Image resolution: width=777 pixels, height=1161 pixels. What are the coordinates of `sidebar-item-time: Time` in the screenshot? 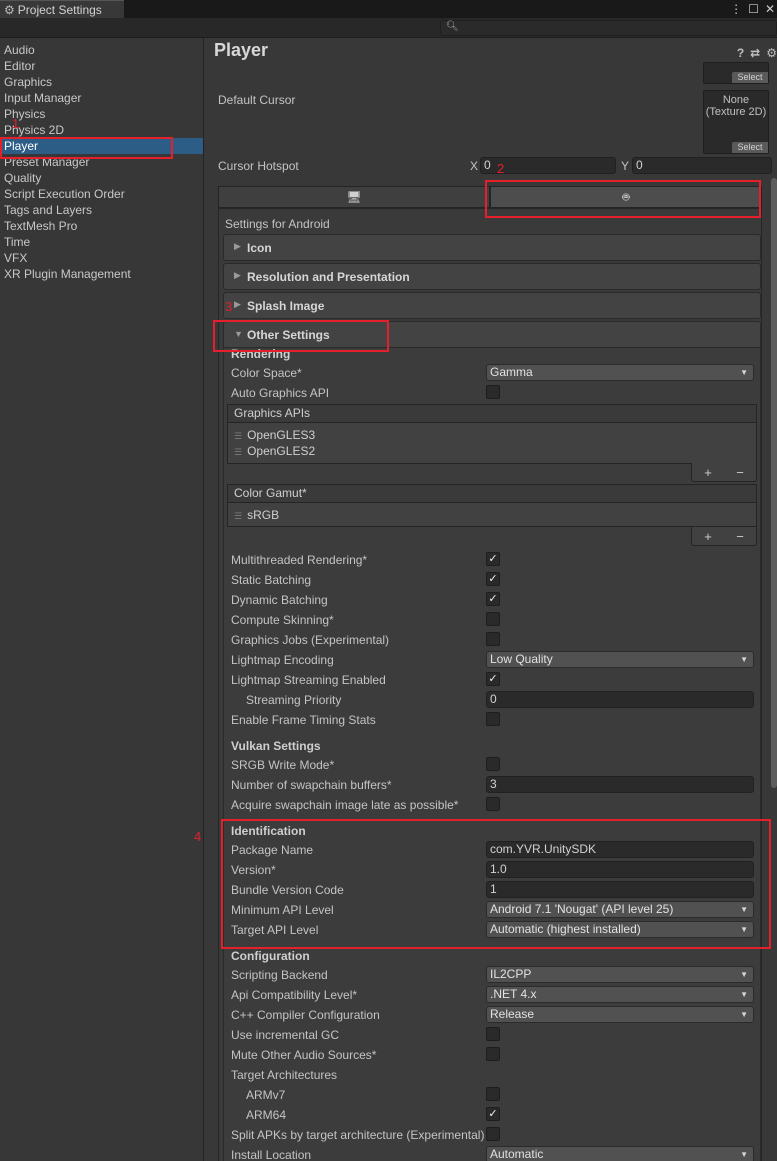 It's located at (101, 242).